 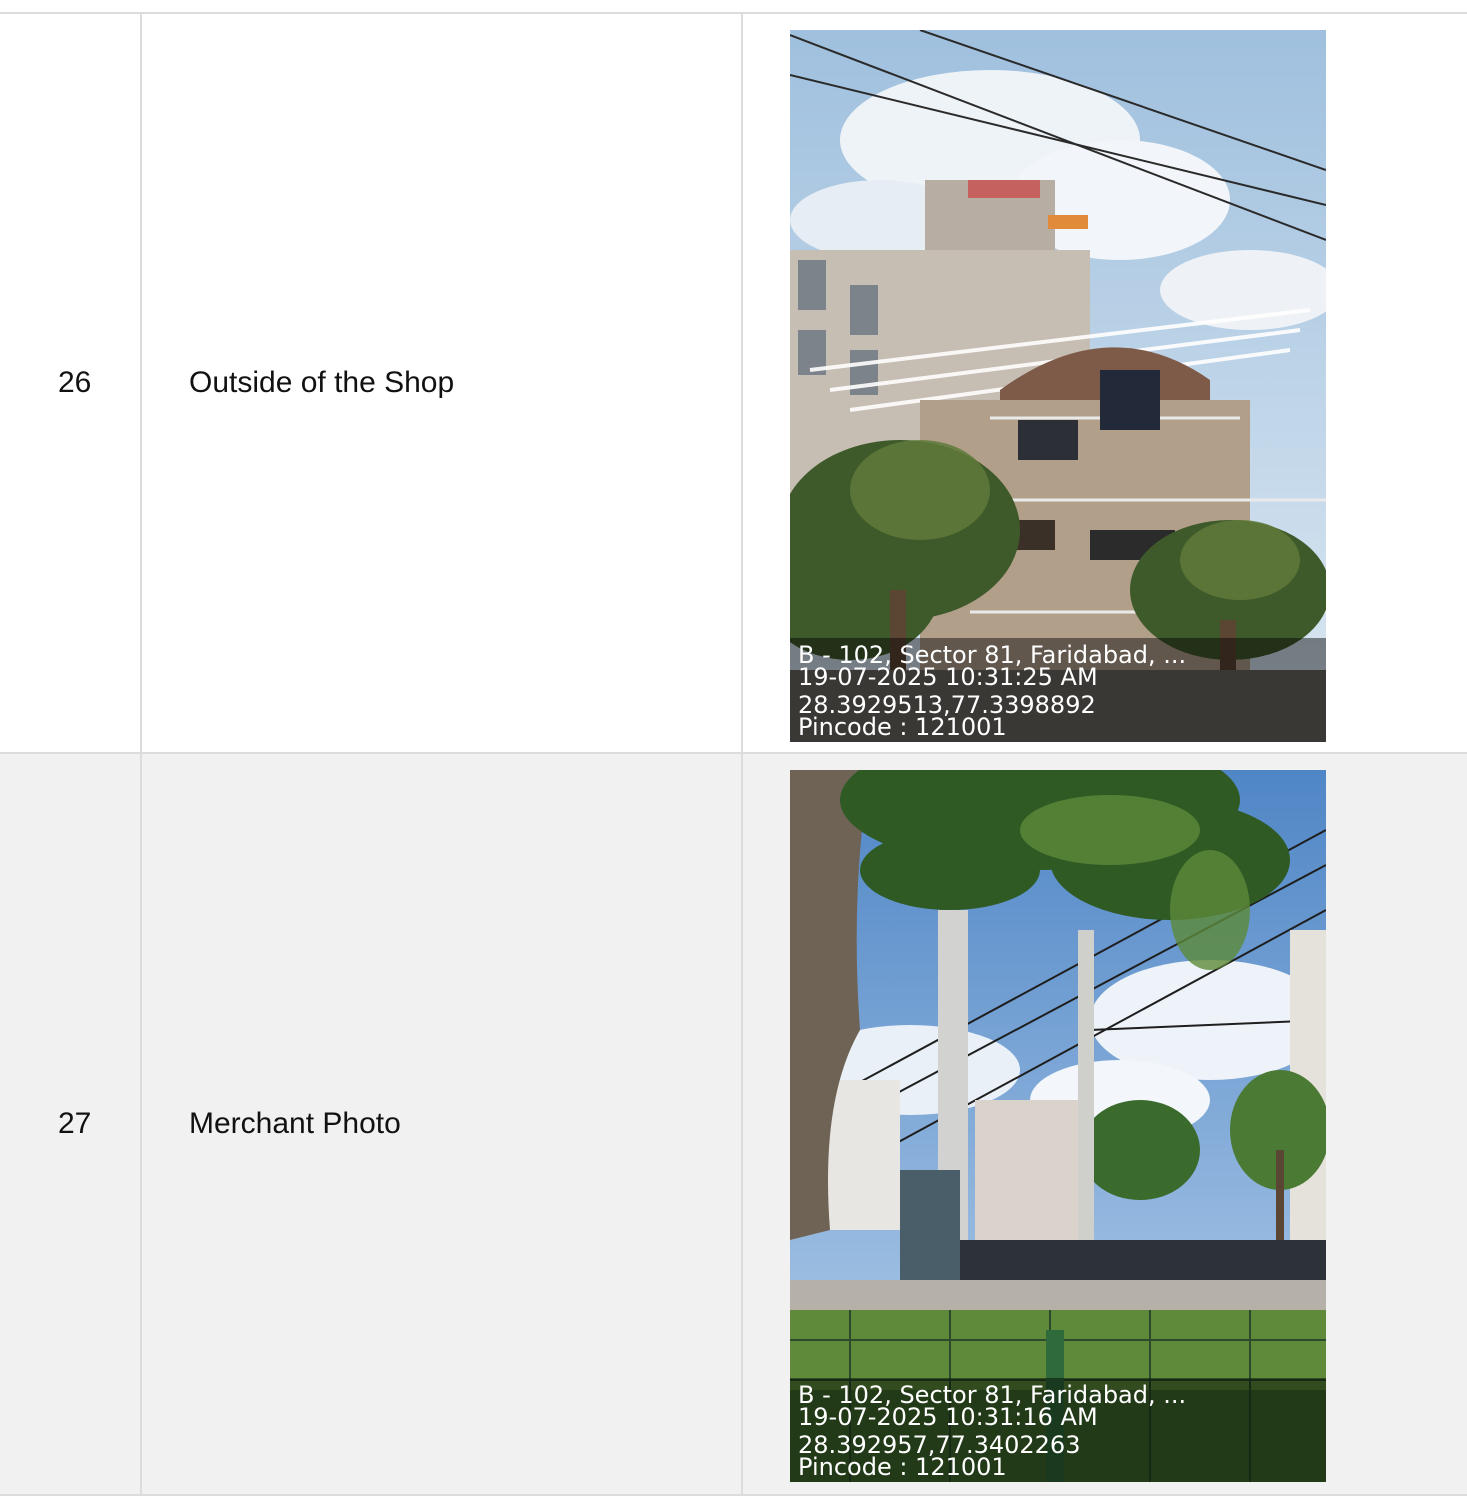 I want to click on row-number: 27, so click(x=71, y=1124).